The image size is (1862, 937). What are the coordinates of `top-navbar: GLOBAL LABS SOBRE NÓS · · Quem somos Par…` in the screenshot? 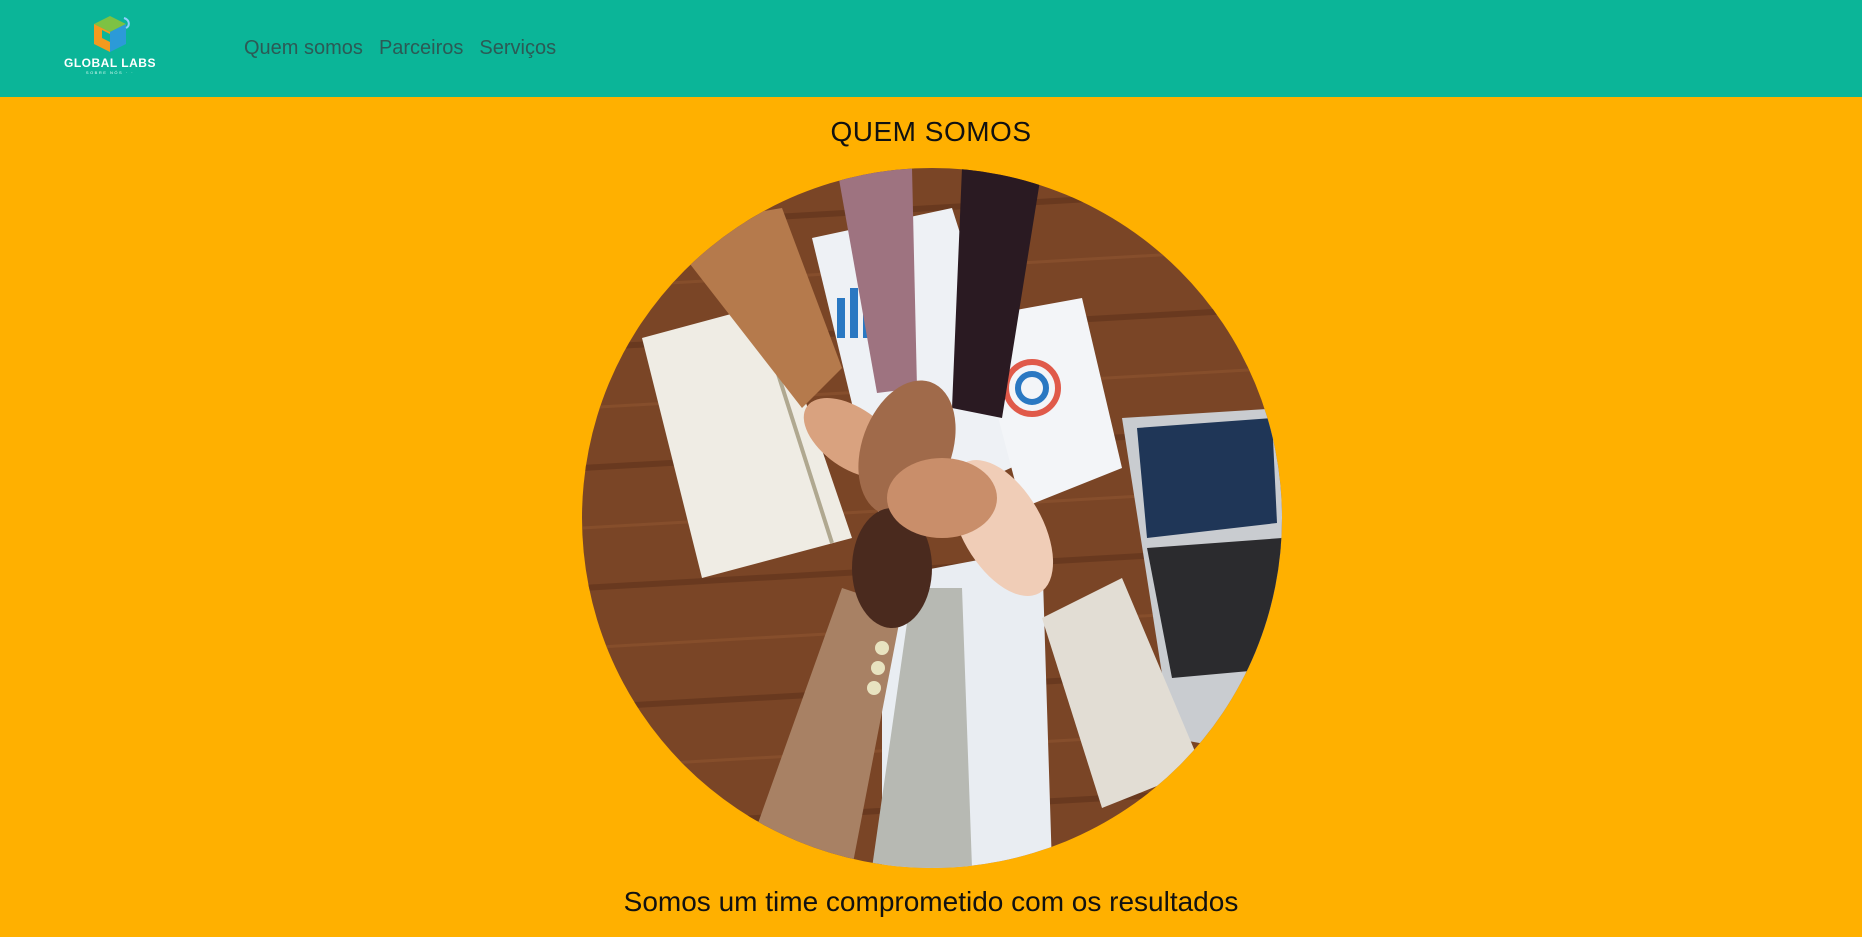 It's located at (931, 48).